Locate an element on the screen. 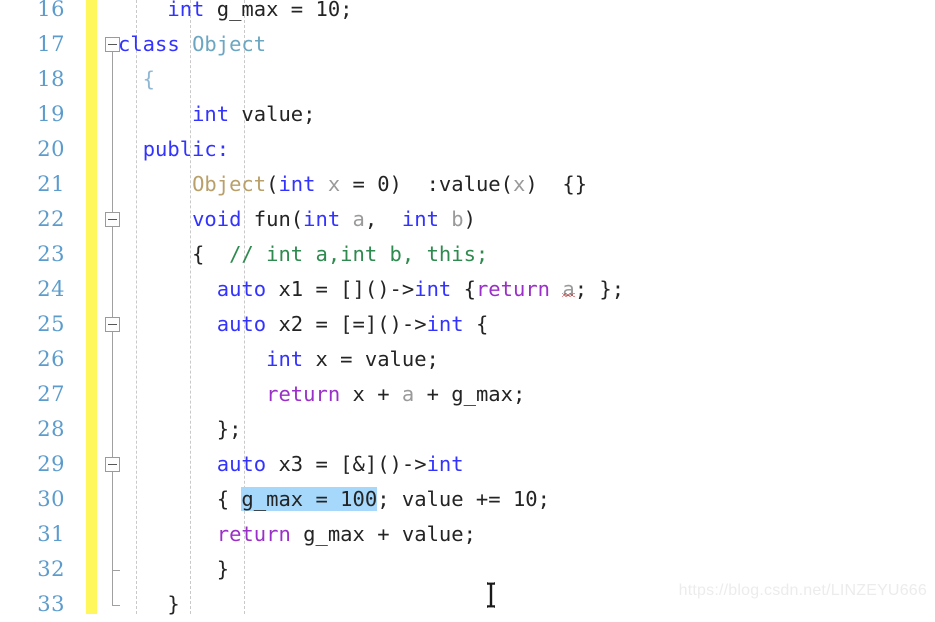 This screenshot has width=935, height=622. code-line: { is located at coordinates (136, 79).